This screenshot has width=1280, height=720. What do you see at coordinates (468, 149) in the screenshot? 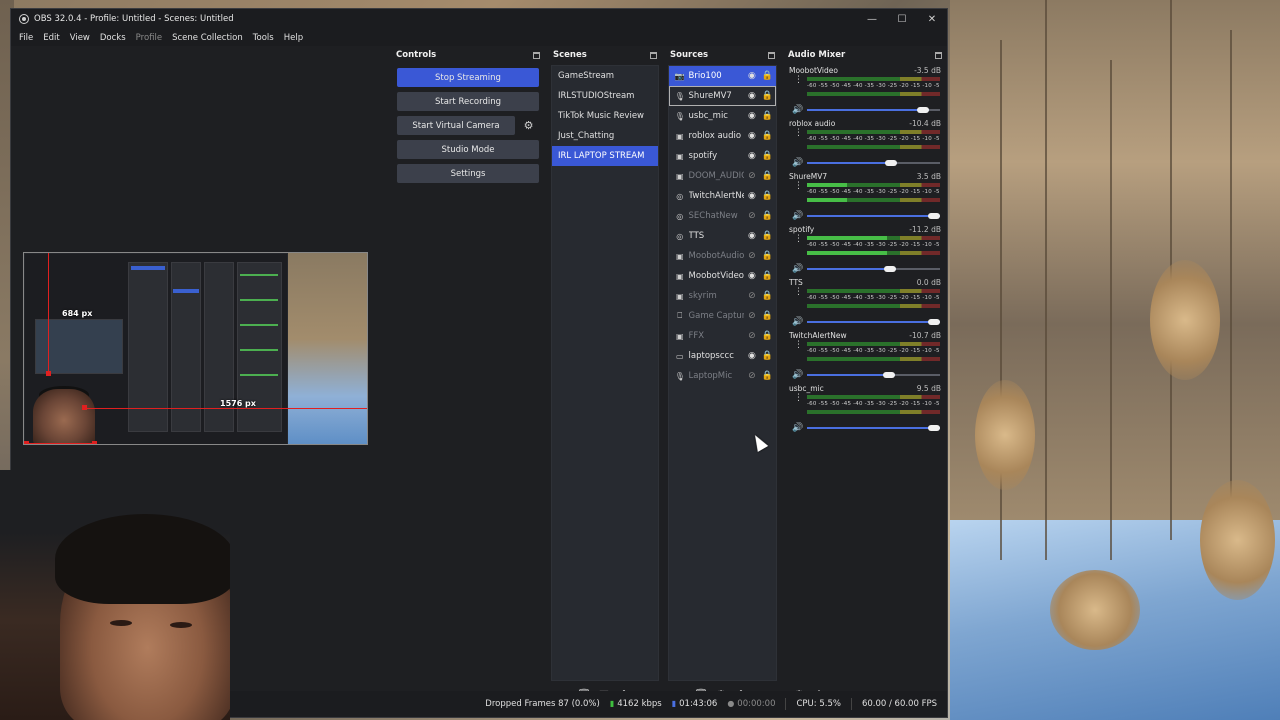
I see `studio-mode-button: Studio Mode` at bounding box center [468, 149].